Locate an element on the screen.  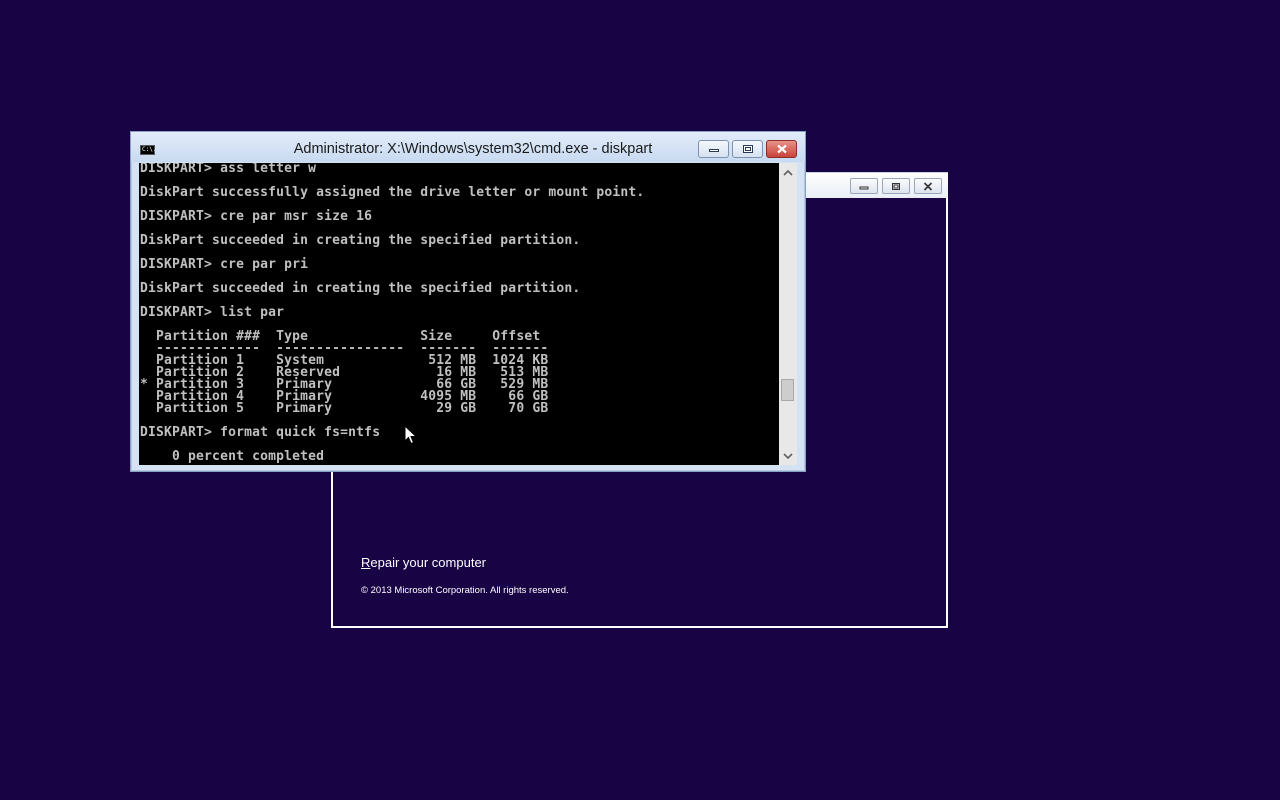
chevron-up-icon is located at coordinates (788, 172).